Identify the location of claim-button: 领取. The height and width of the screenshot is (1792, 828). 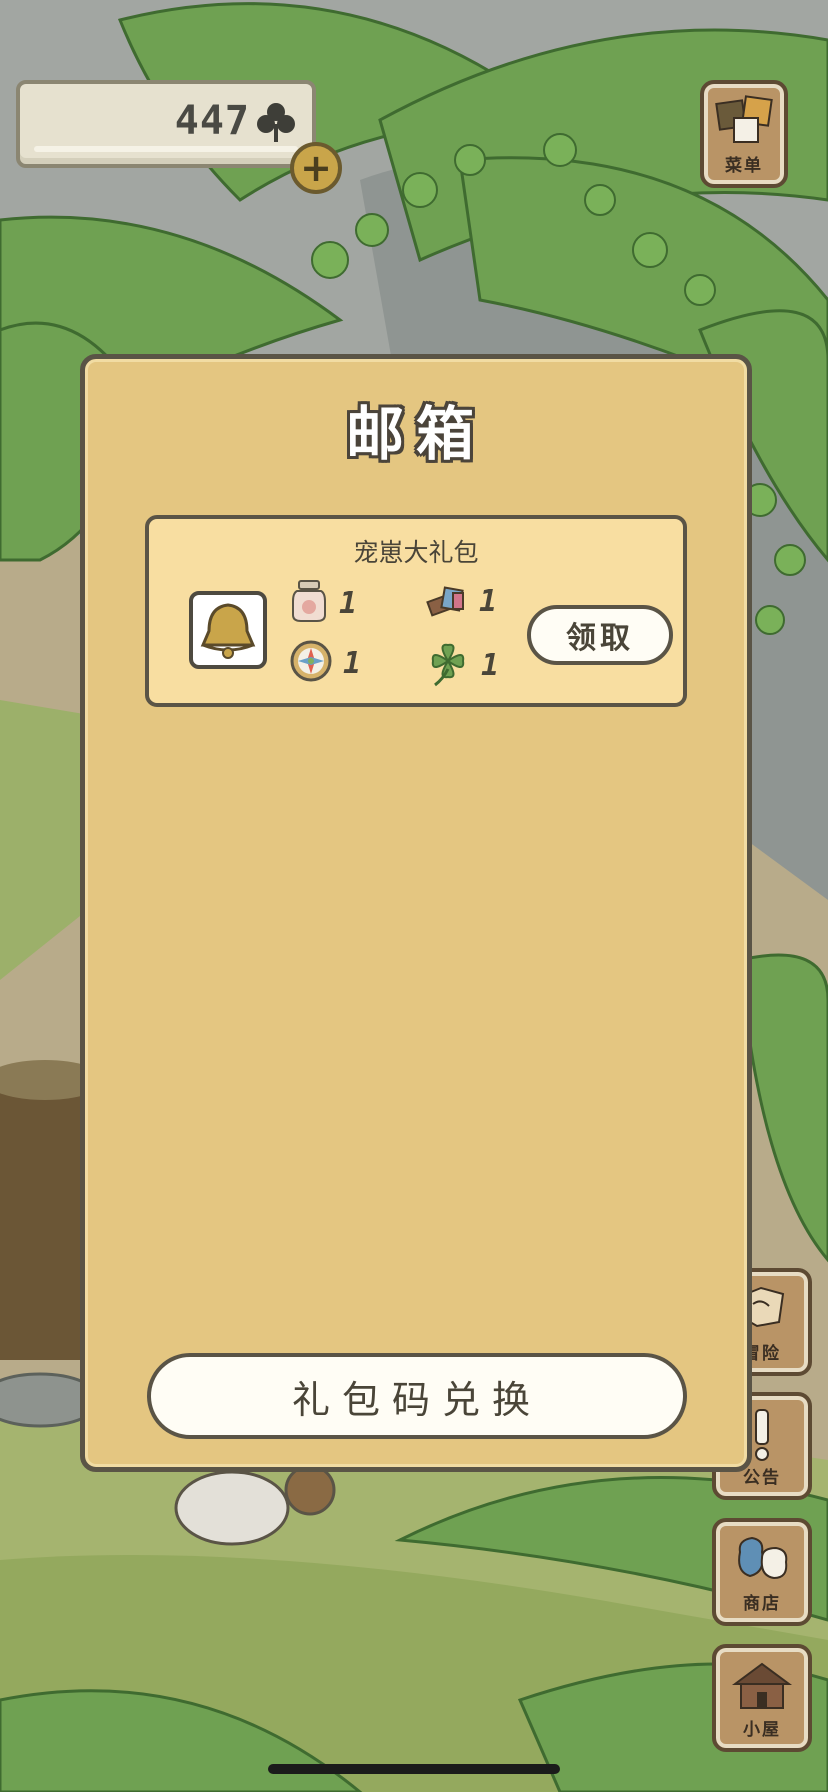
(600, 635).